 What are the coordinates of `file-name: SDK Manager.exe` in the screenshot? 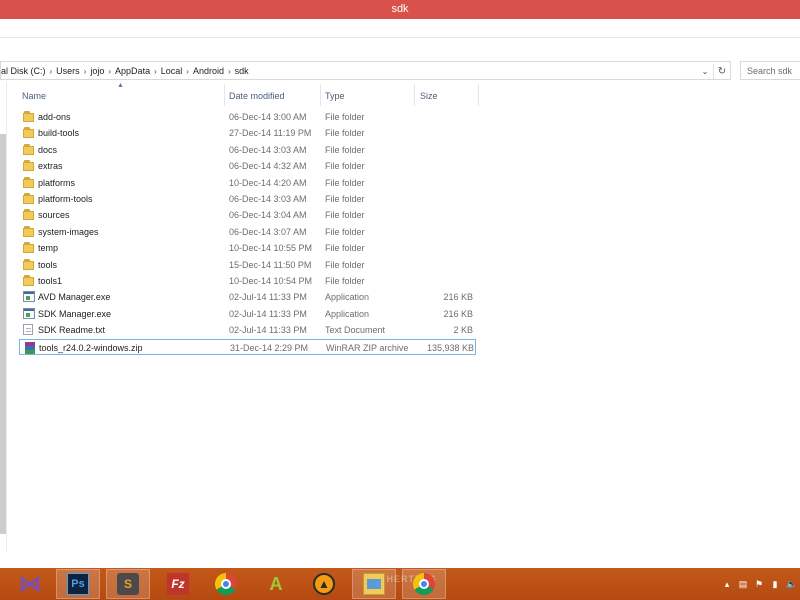 It's located at (75, 313).